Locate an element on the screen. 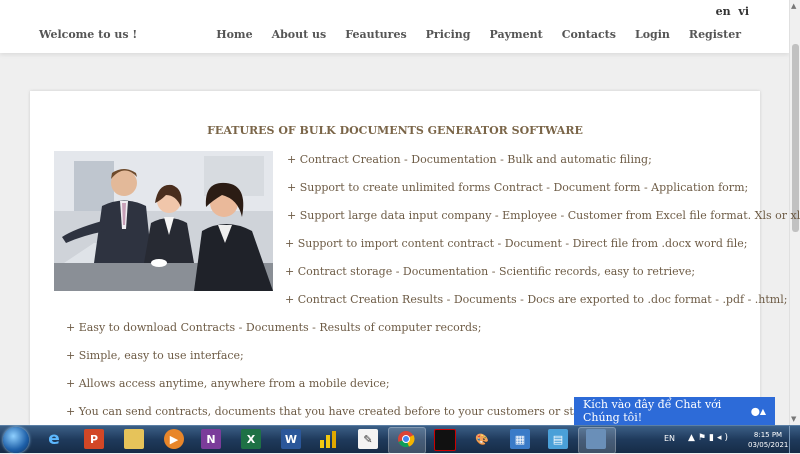  feature-item: + Simple, easy to use interface; is located at coordinates (155, 355).